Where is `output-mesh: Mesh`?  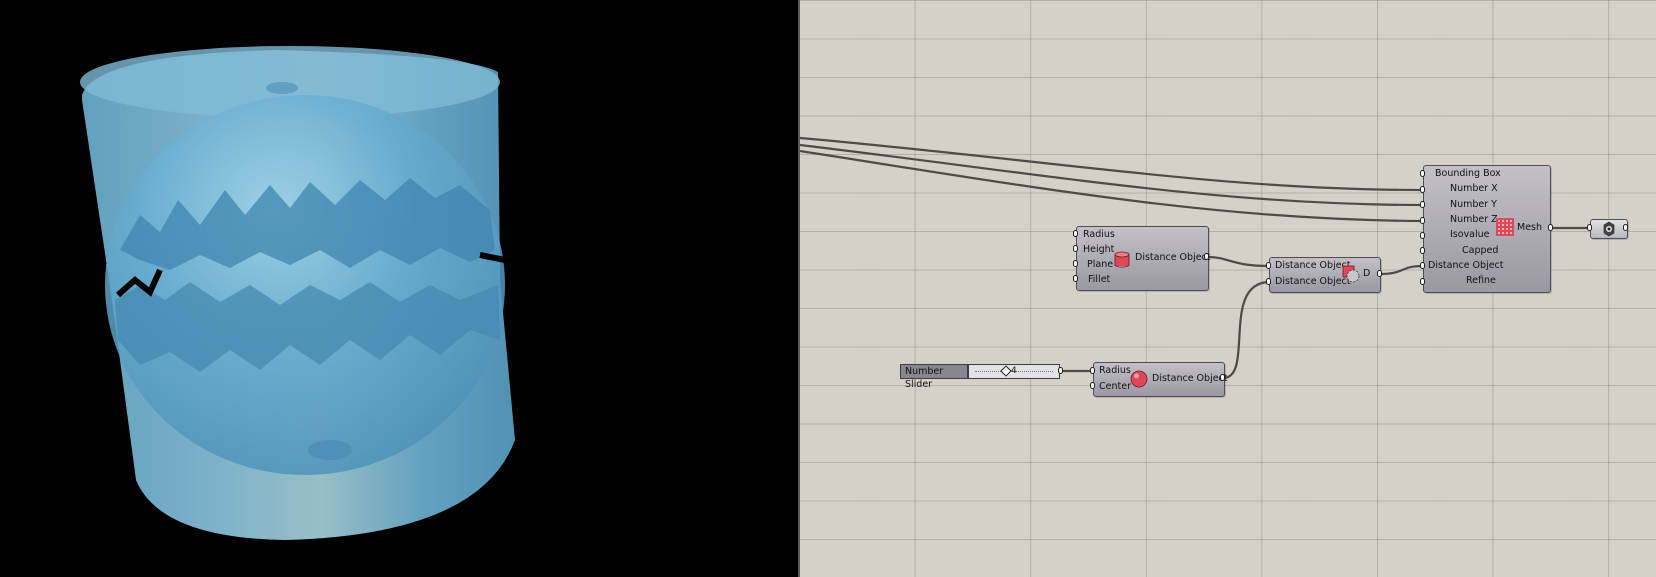 output-mesh: Mesh is located at coordinates (1529, 227).